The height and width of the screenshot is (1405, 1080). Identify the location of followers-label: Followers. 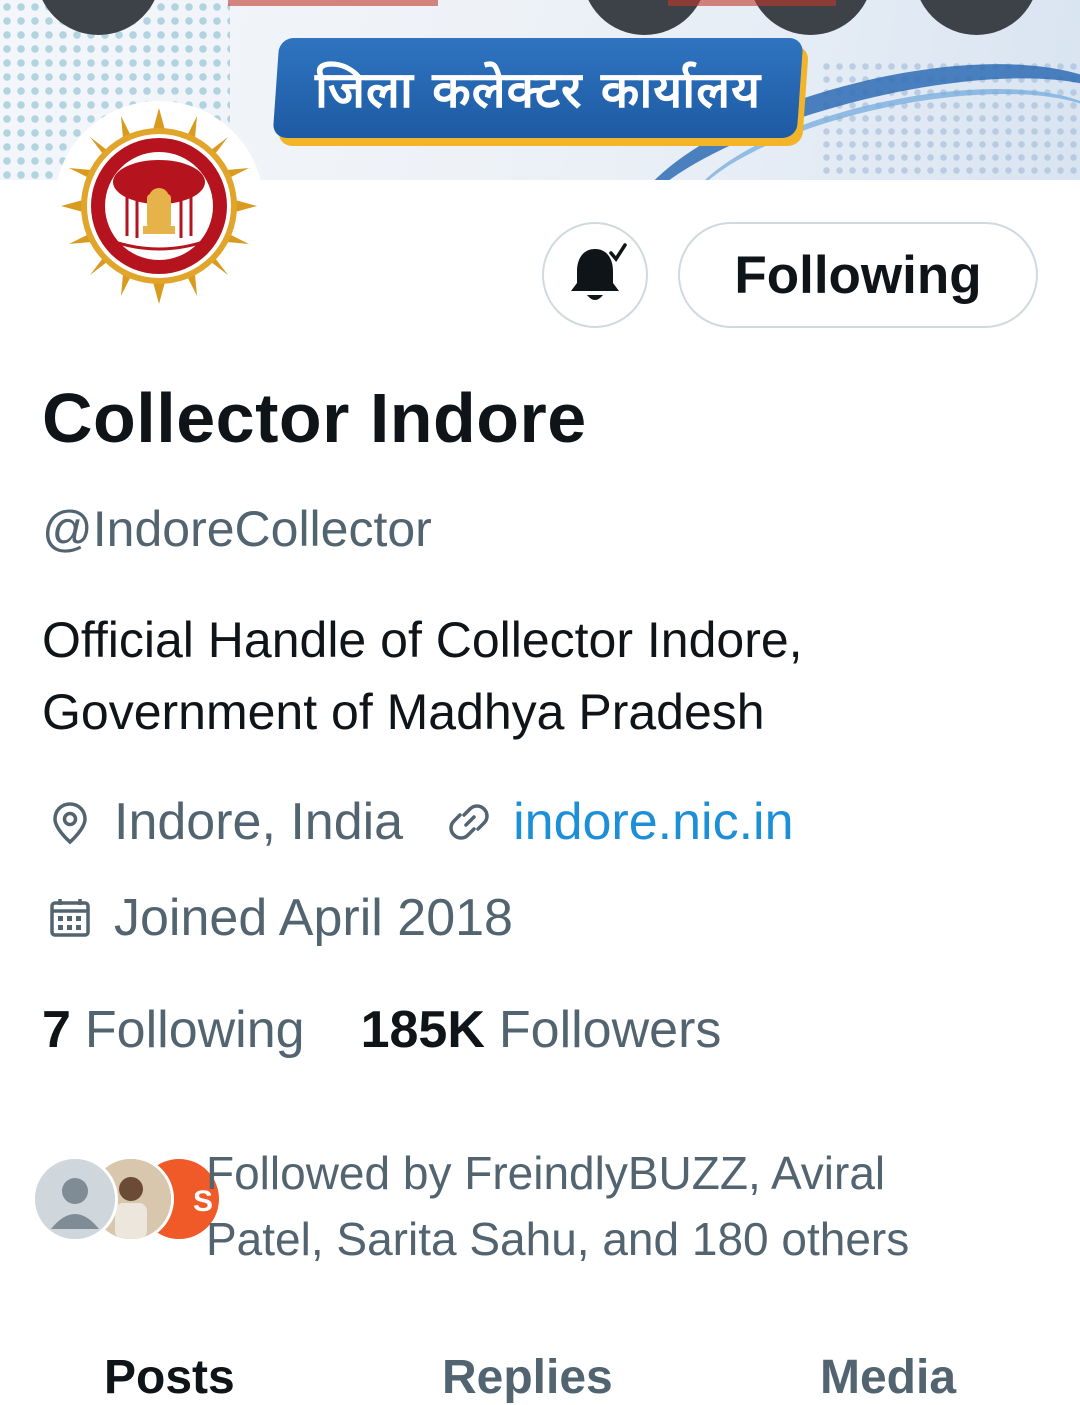
(610, 1030).